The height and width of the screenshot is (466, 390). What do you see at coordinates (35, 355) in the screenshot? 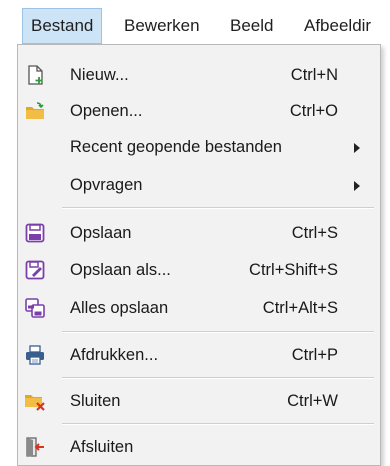
I see `printer-icon` at bounding box center [35, 355].